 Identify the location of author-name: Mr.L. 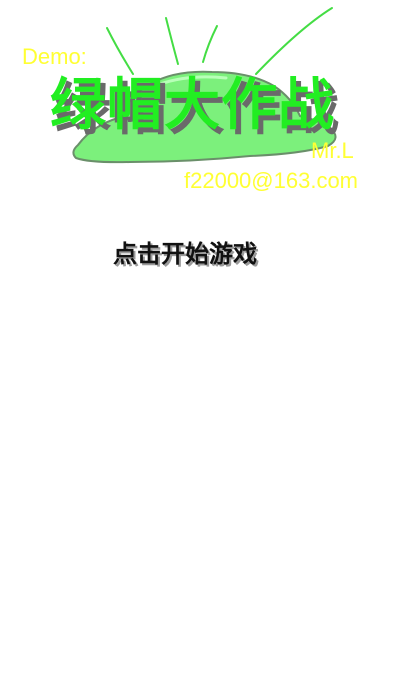
(332, 150).